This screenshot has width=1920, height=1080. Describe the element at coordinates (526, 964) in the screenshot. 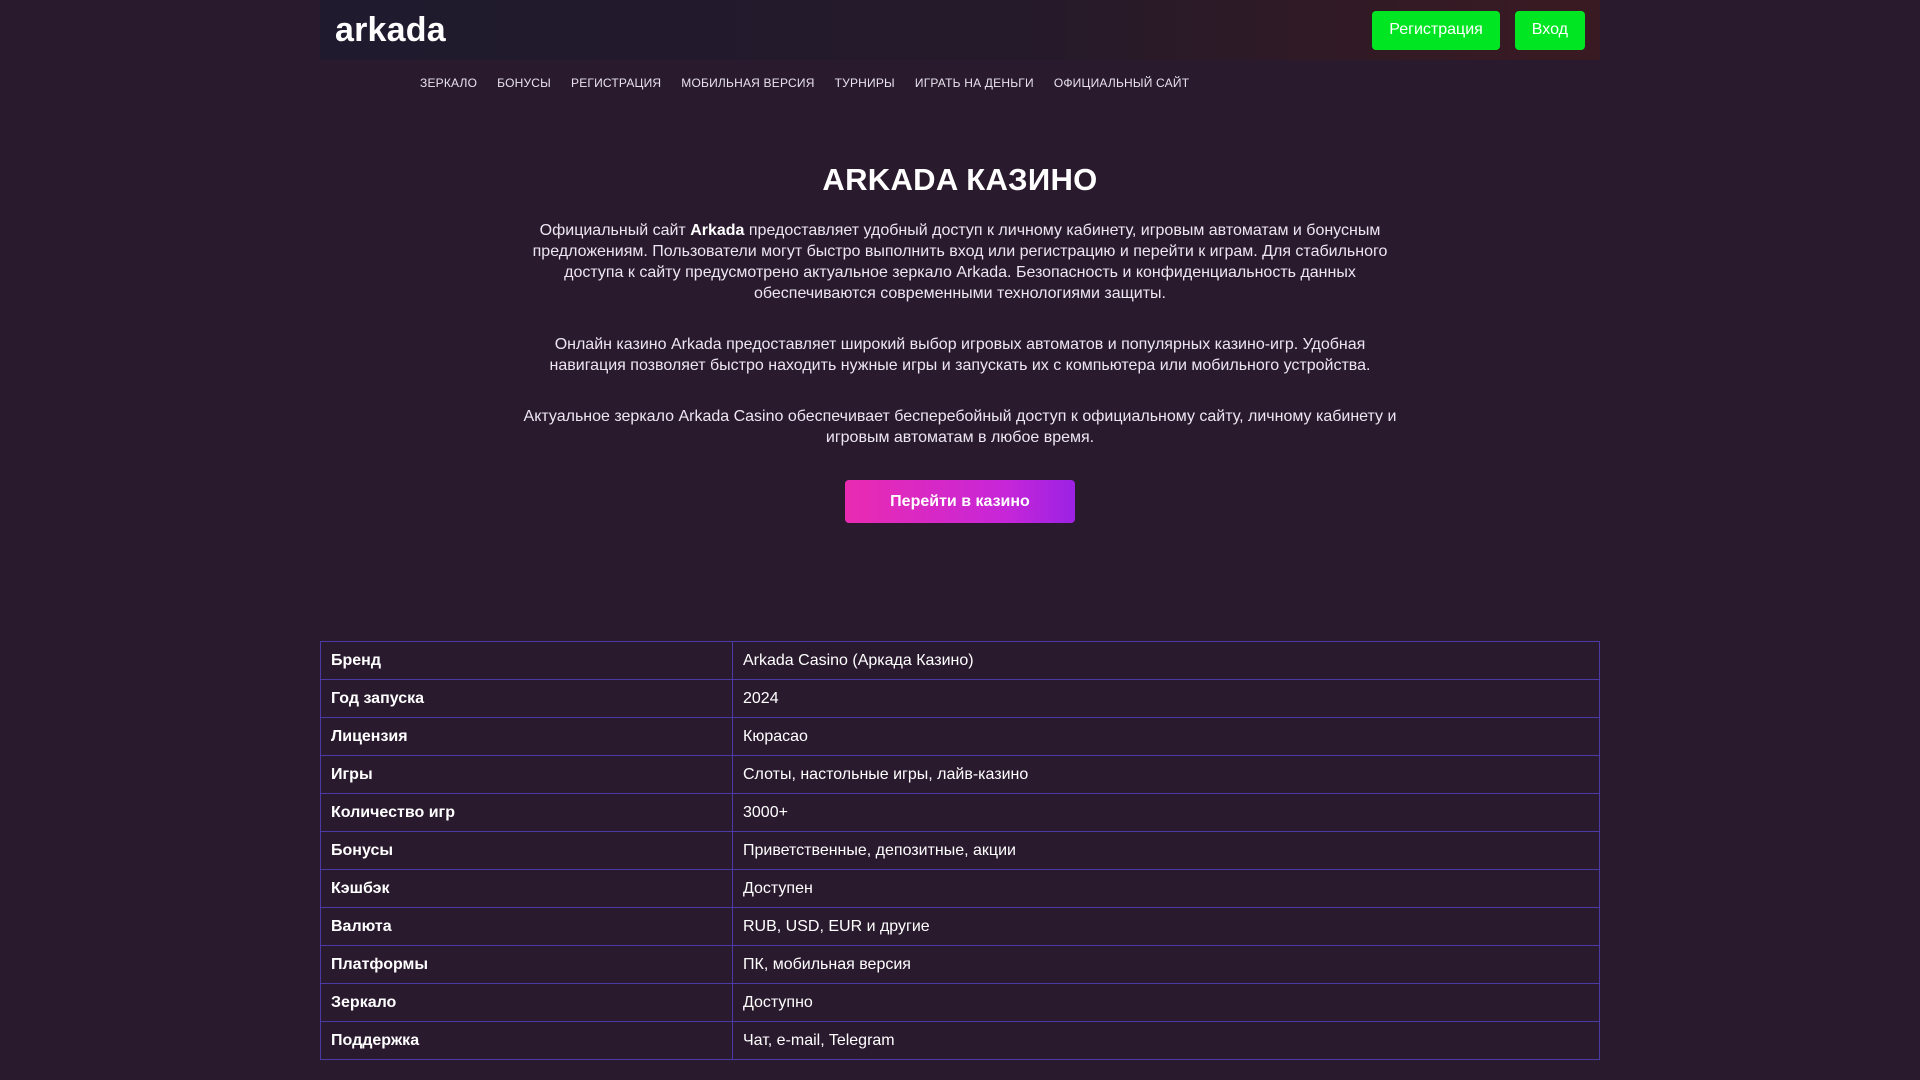

I see `row-key: Платформы` at that location.